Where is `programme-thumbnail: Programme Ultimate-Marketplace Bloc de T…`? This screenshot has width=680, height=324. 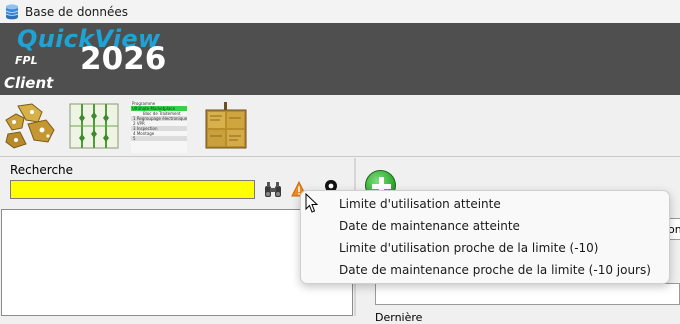 programme-thumbnail: Programme Ultimate-Marketplace Bloc de T… is located at coordinates (159, 127).